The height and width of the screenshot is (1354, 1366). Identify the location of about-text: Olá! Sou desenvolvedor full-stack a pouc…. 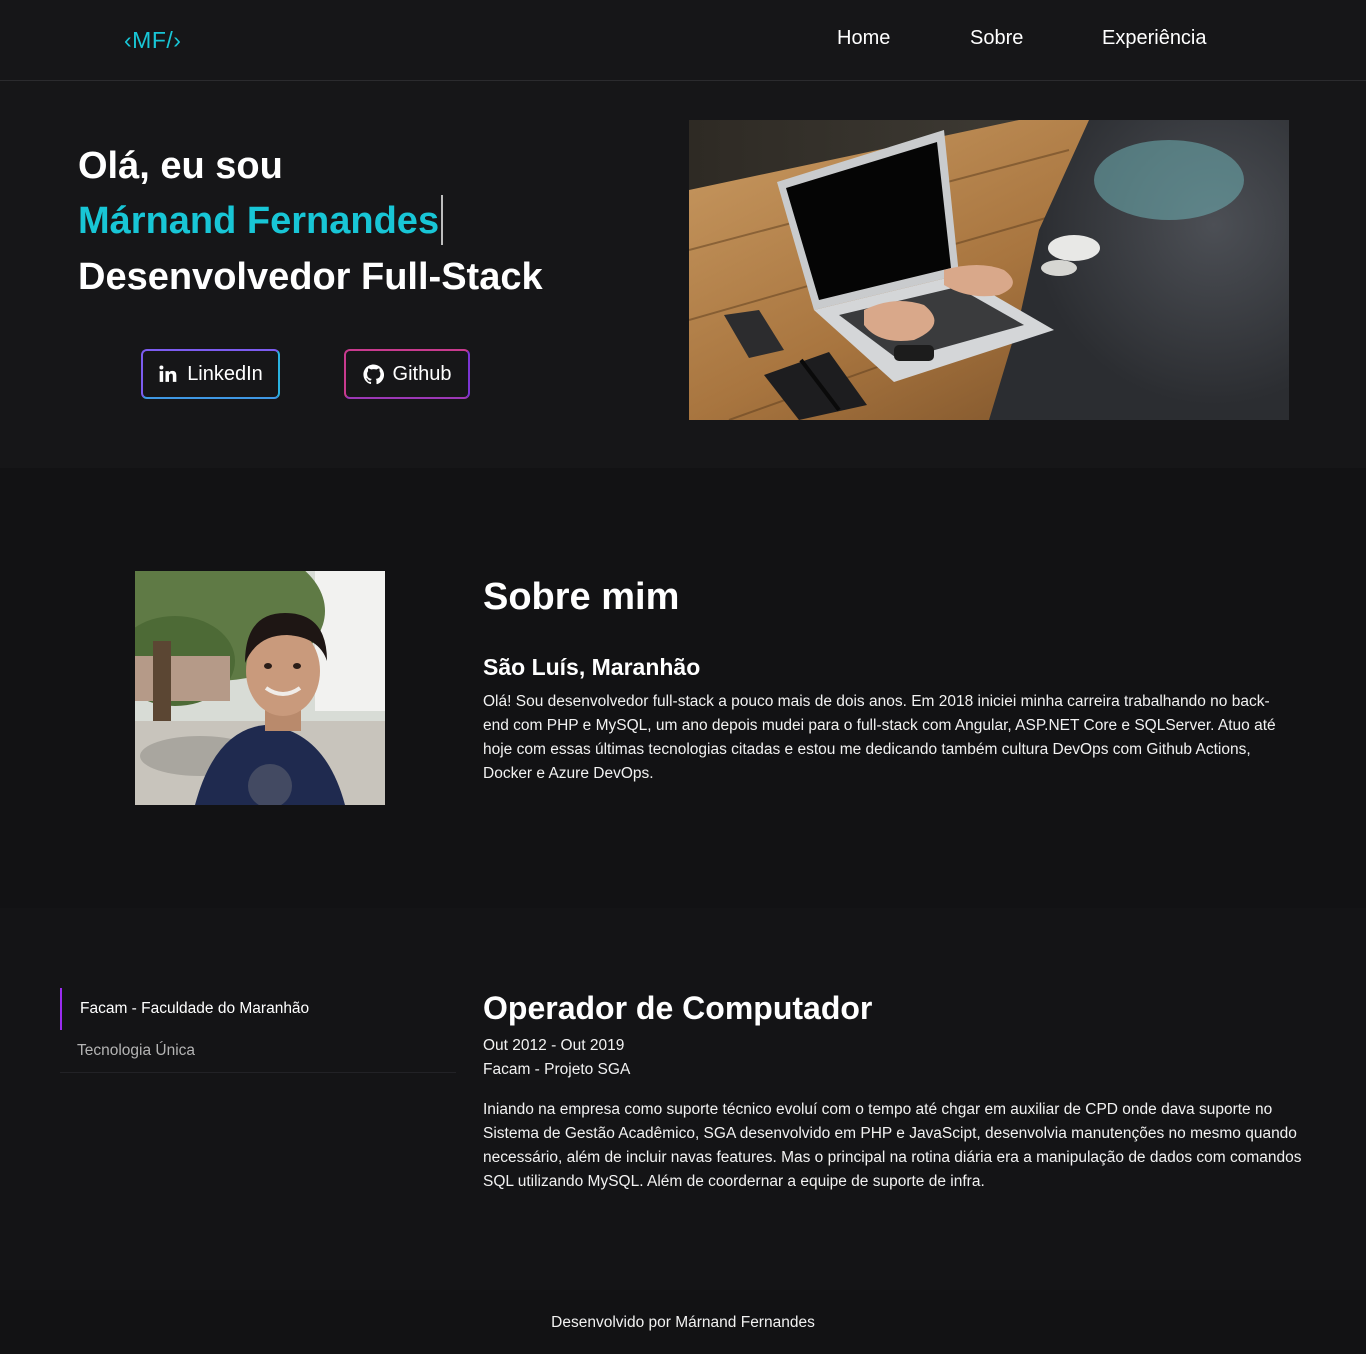
(879, 737).